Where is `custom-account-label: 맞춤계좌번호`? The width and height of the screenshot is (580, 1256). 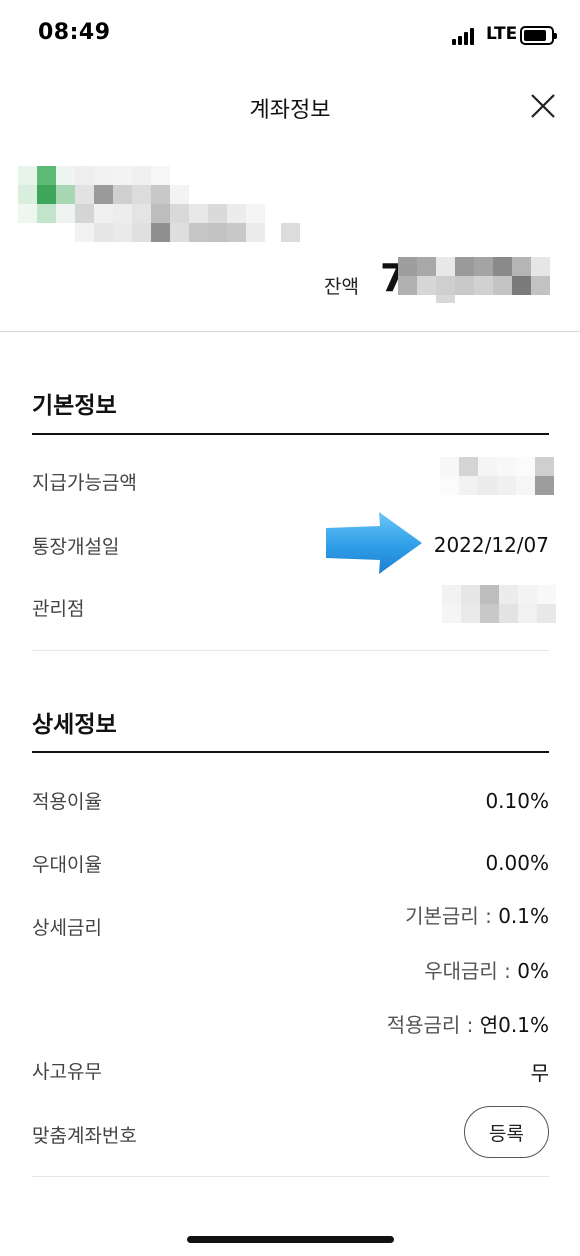 custom-account-label: 맞춤계좌번호 is located at coordinates (84, 1136).